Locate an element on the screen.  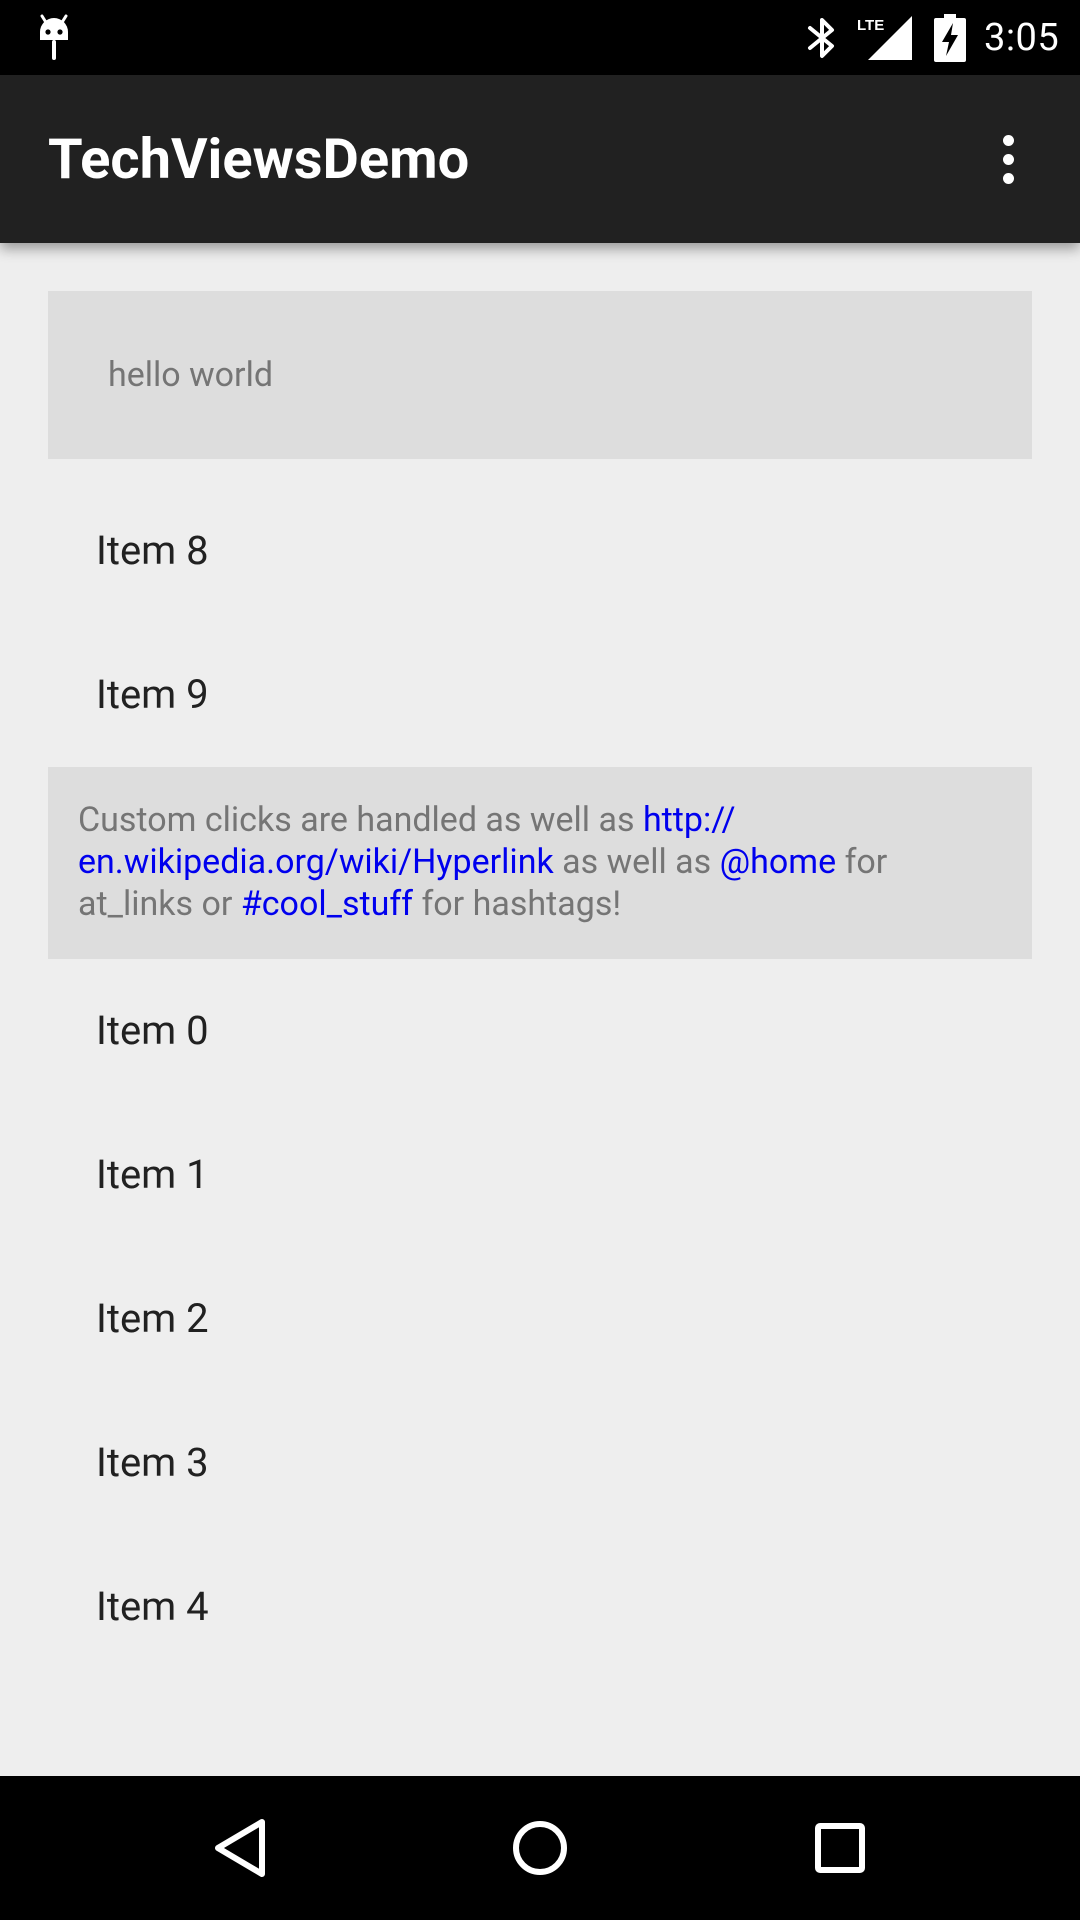
hashtag-link: #cool_stuff is located at coordinates (327, 904).